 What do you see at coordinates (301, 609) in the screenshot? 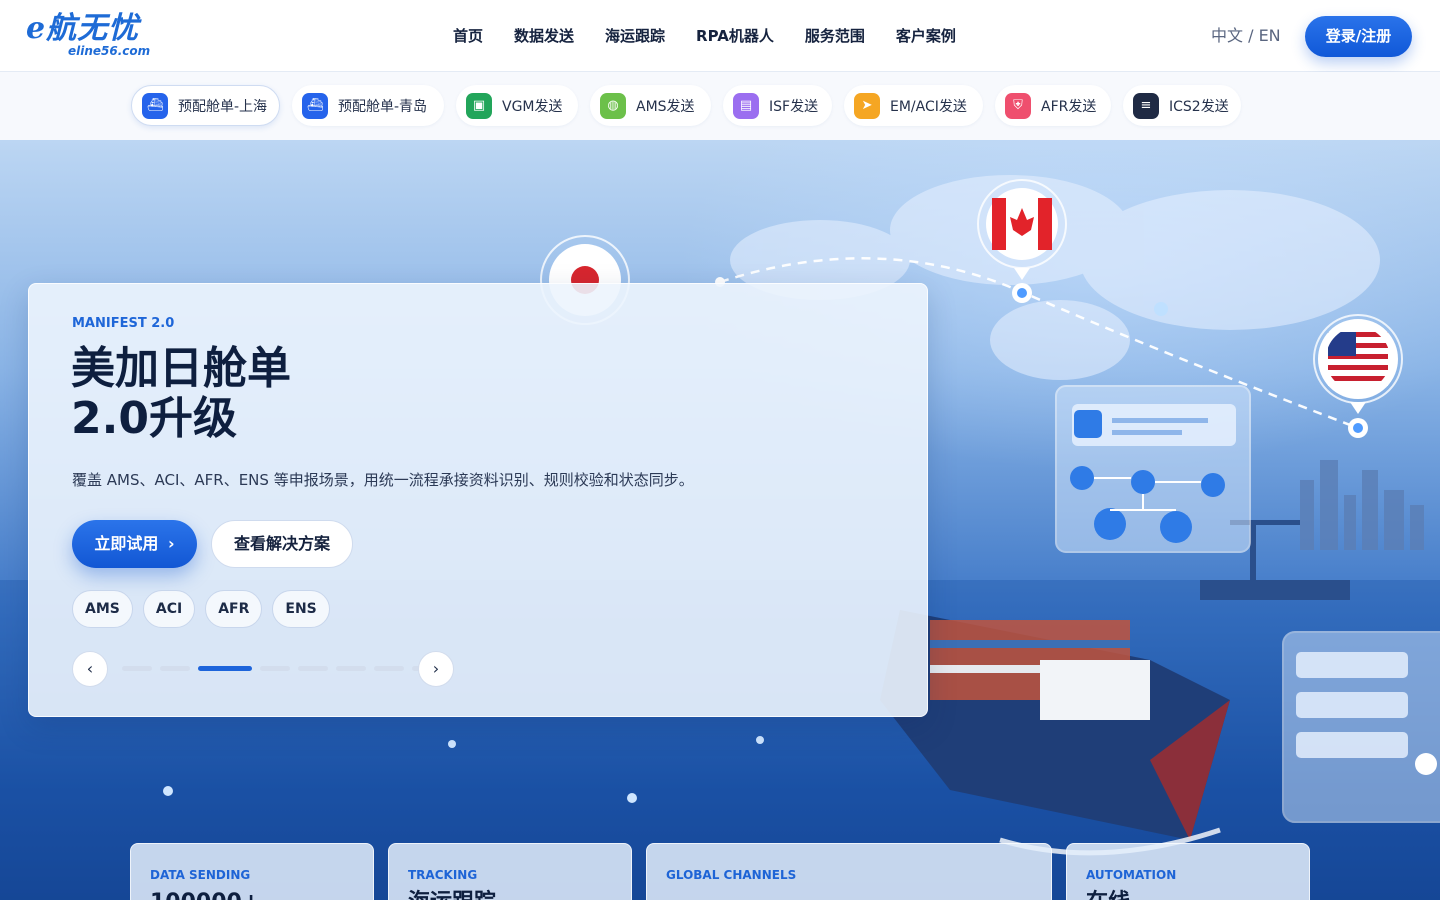
I see `tag-ens: ENS` at bounding box center [301, 609].